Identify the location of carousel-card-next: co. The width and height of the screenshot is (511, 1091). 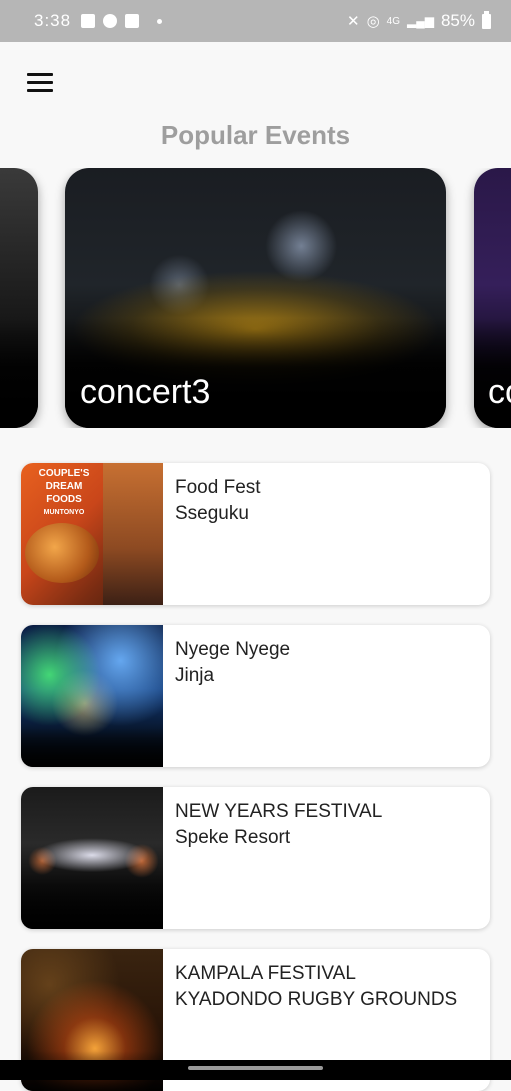
(492, 298).